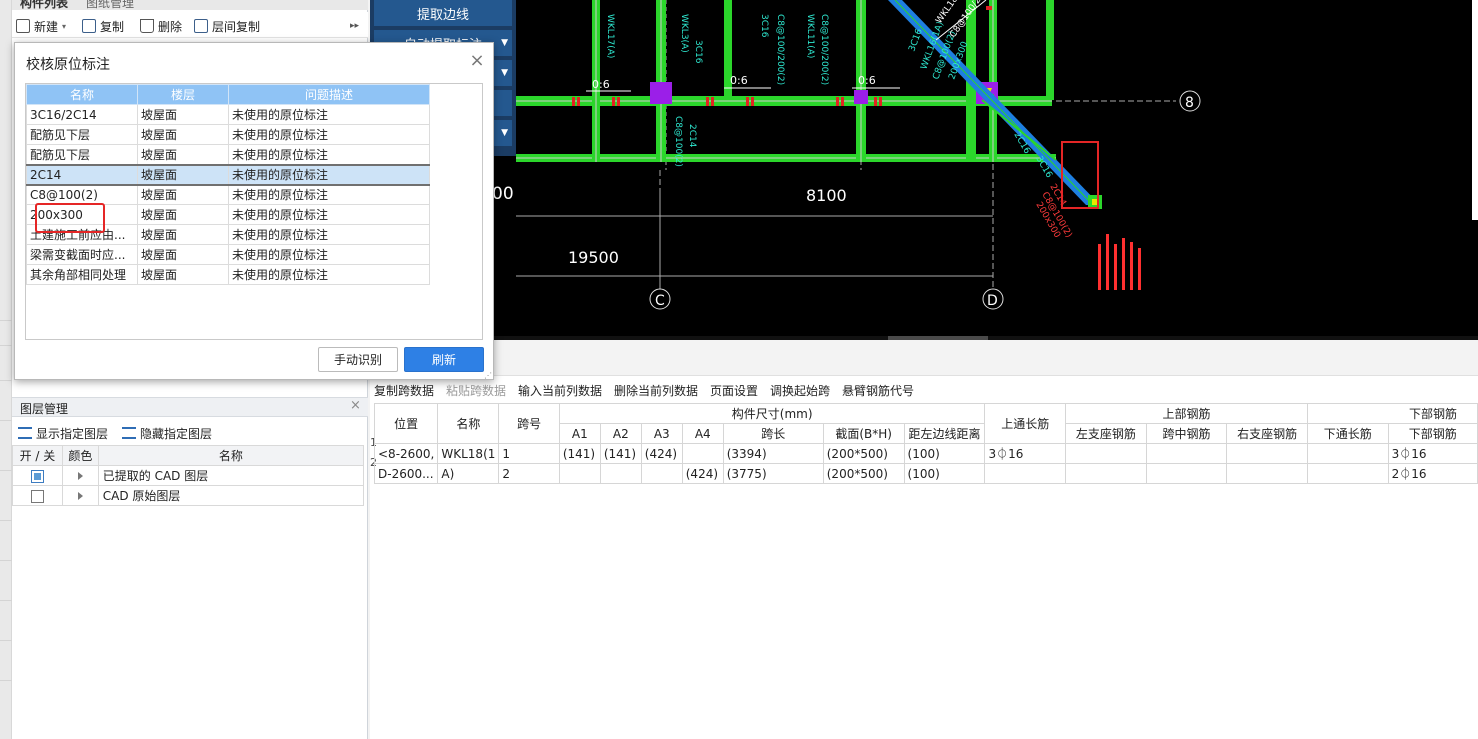  I want to click on layer-table: 开 / 关 颜色 名称 已提取的 CAD 图层 CAD 原始图层, so click(188, 475).